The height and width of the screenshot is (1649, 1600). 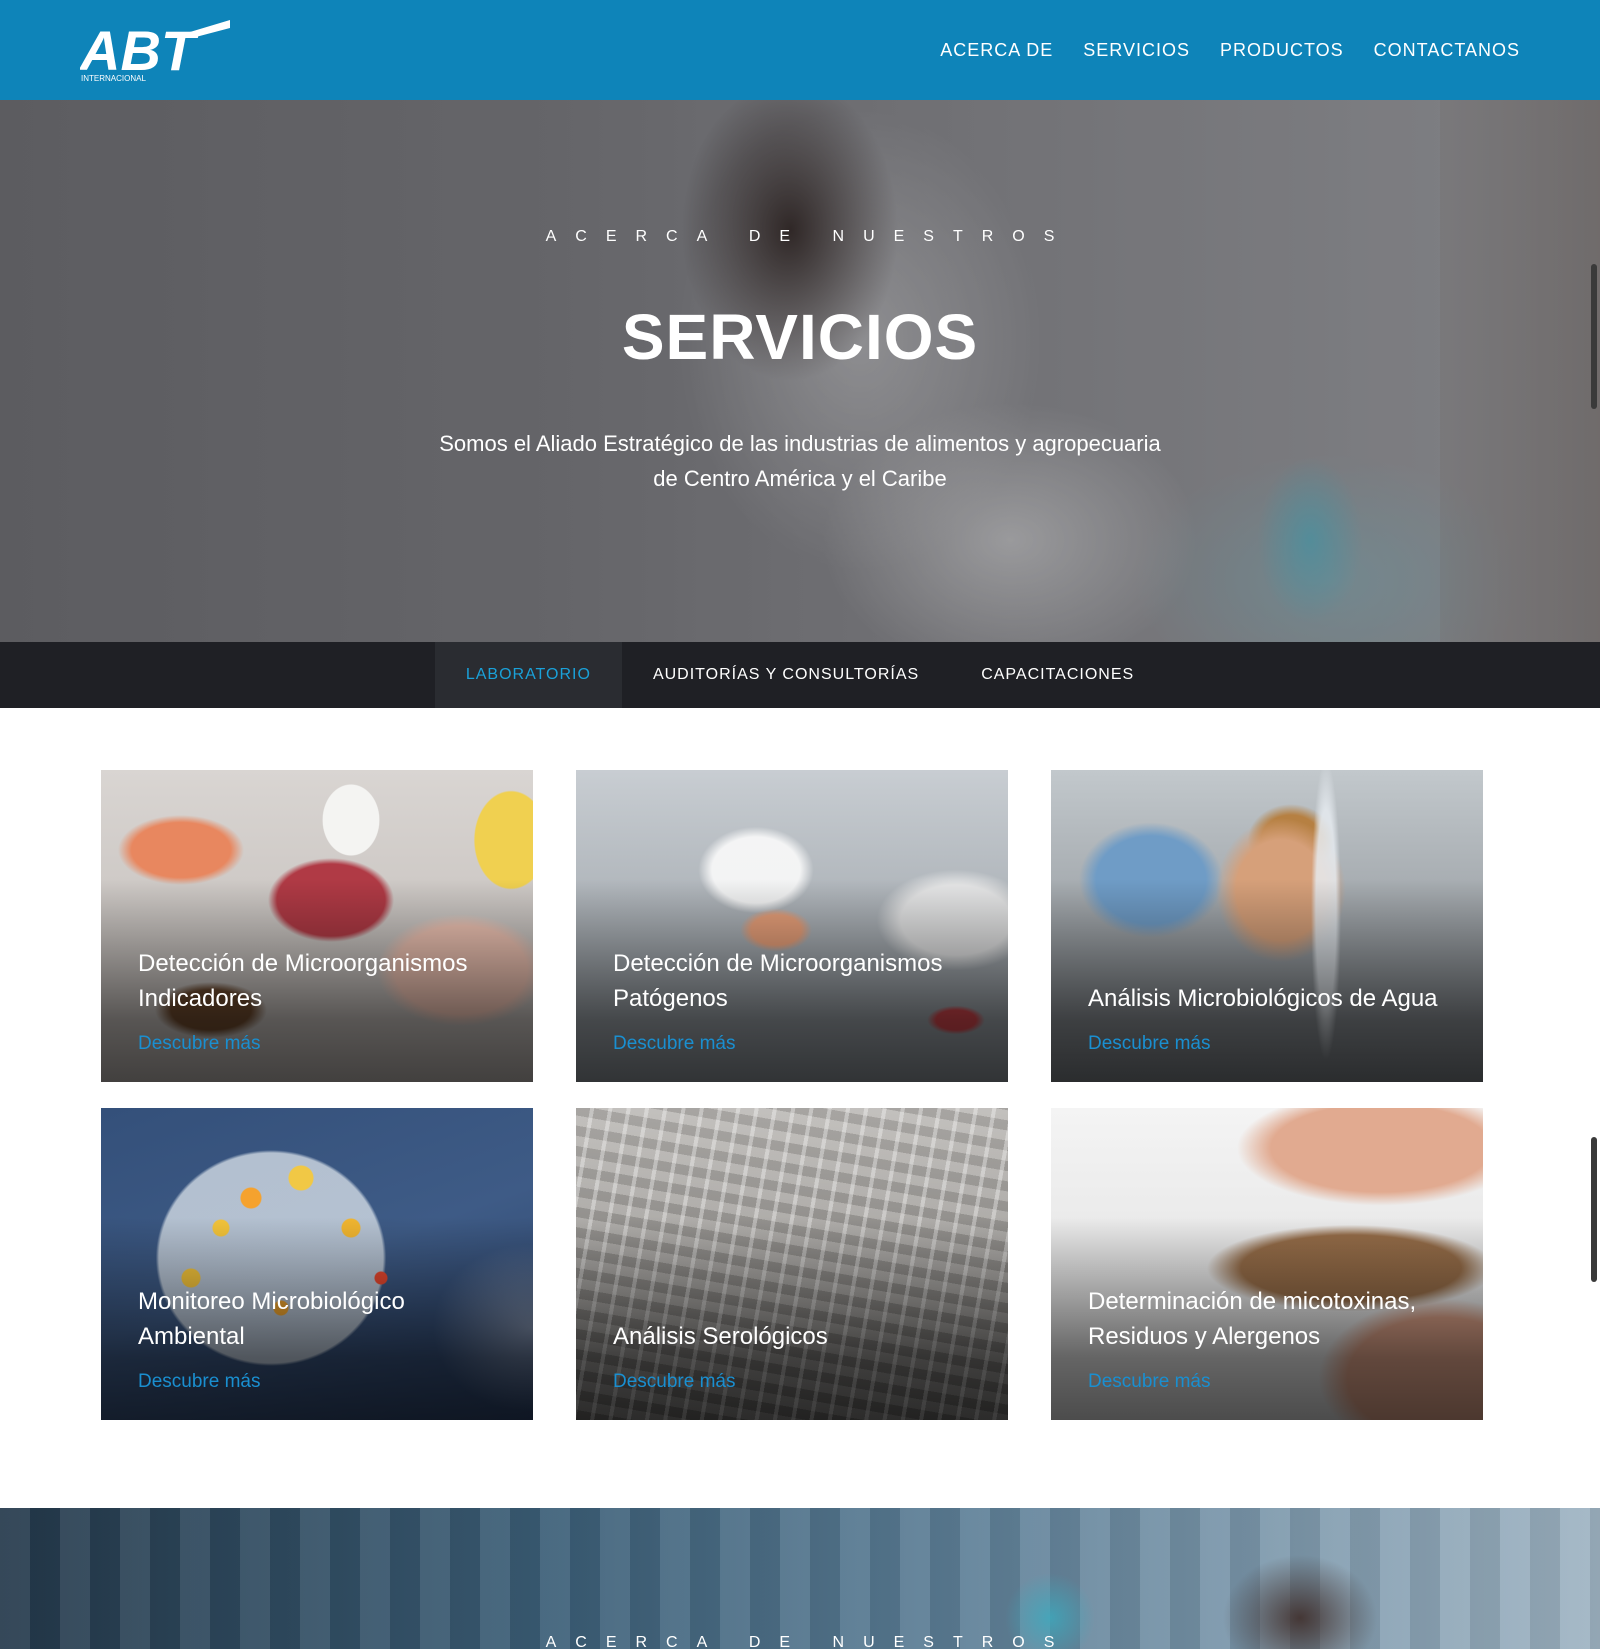 I want to click on scrollbar-thumb, so click(x=1594, y=1209).